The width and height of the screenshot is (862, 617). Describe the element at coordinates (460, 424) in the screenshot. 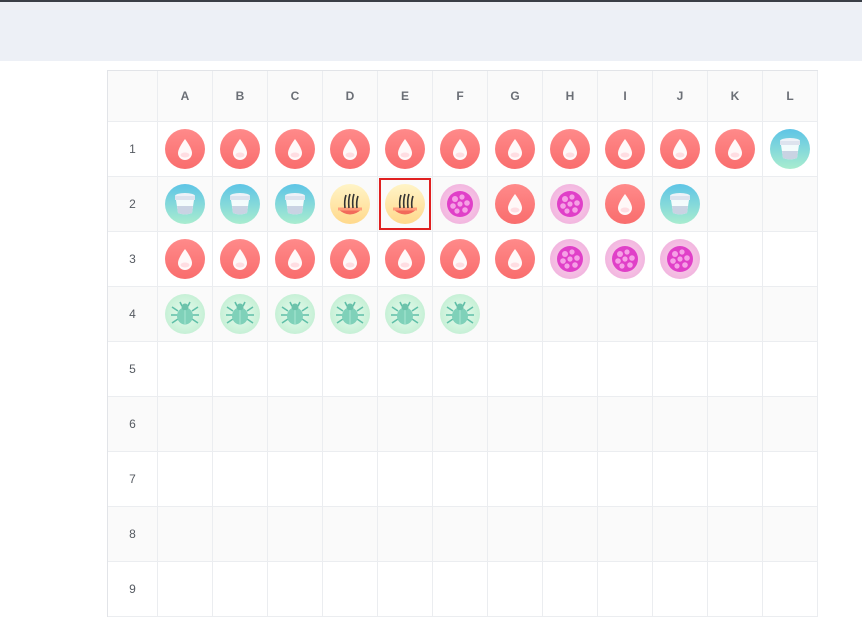

I see `well-f6` at that location.